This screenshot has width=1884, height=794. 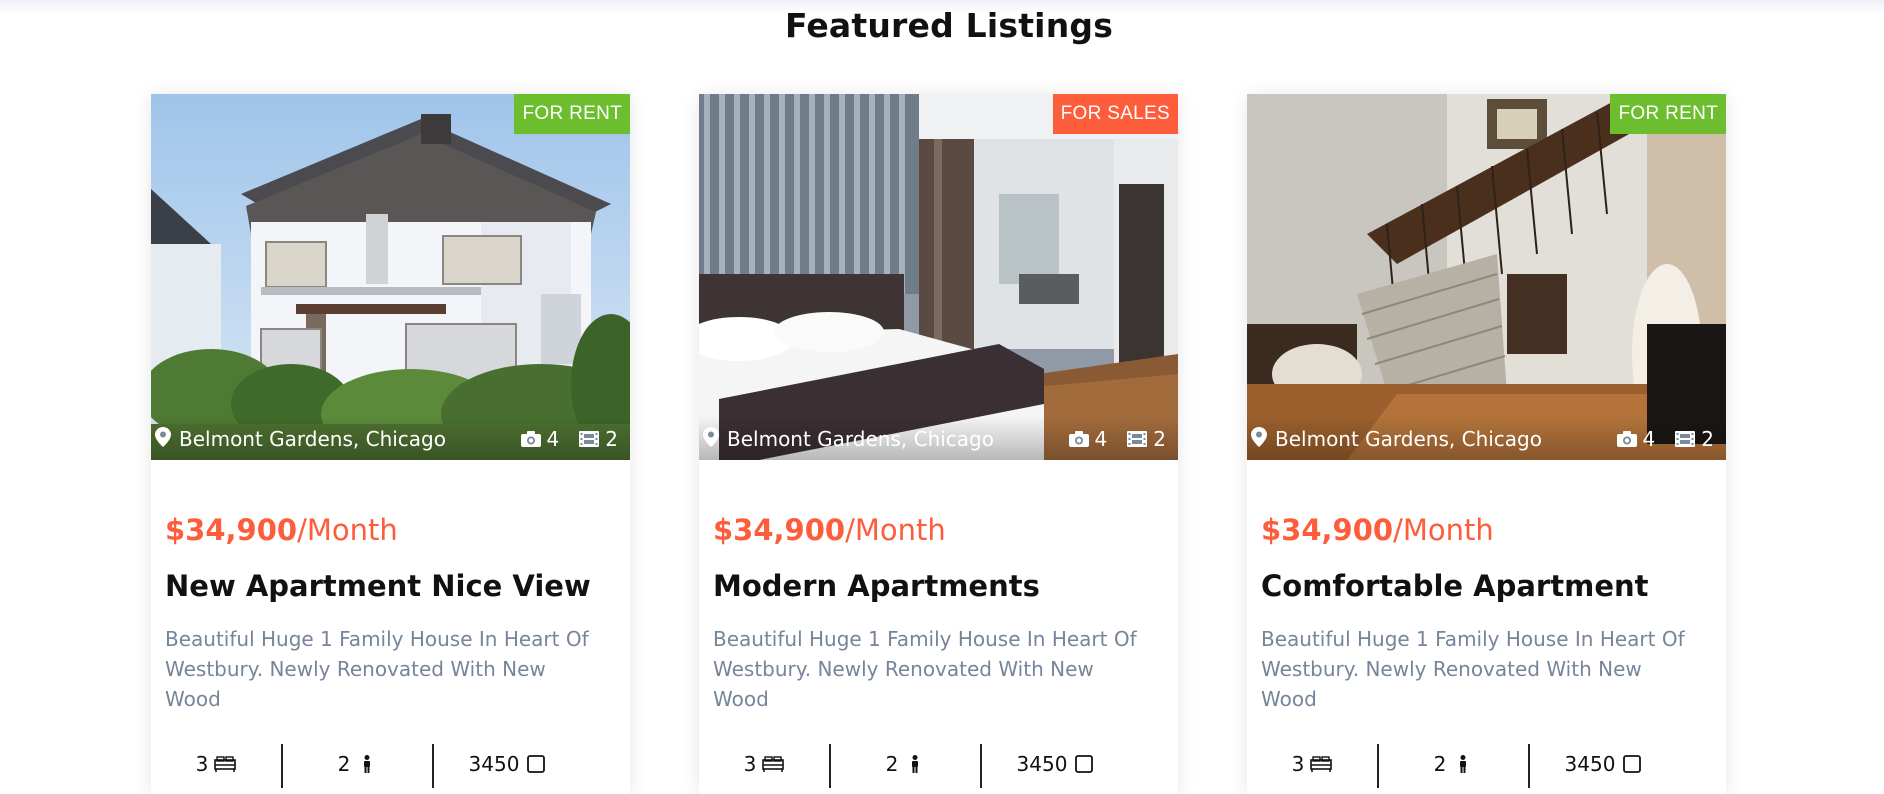 I want to click on section-title: Featured Listings, so click(x=949, y=25).